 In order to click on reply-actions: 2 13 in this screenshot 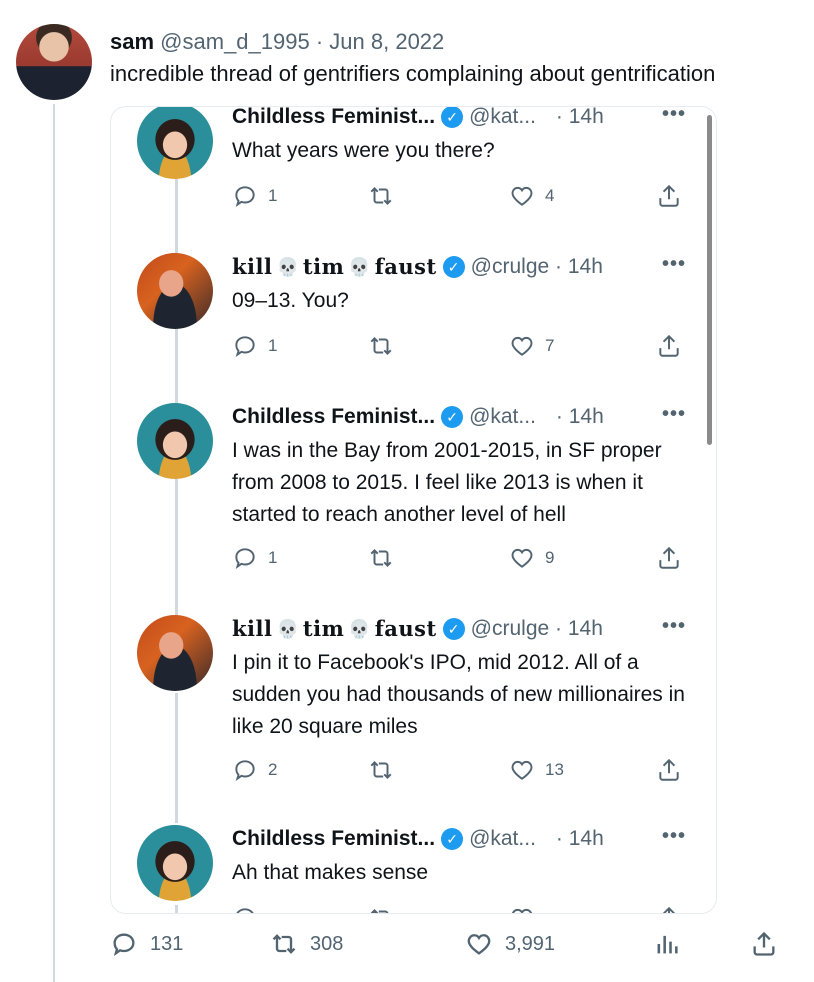, I will do `click(462, 772)`.